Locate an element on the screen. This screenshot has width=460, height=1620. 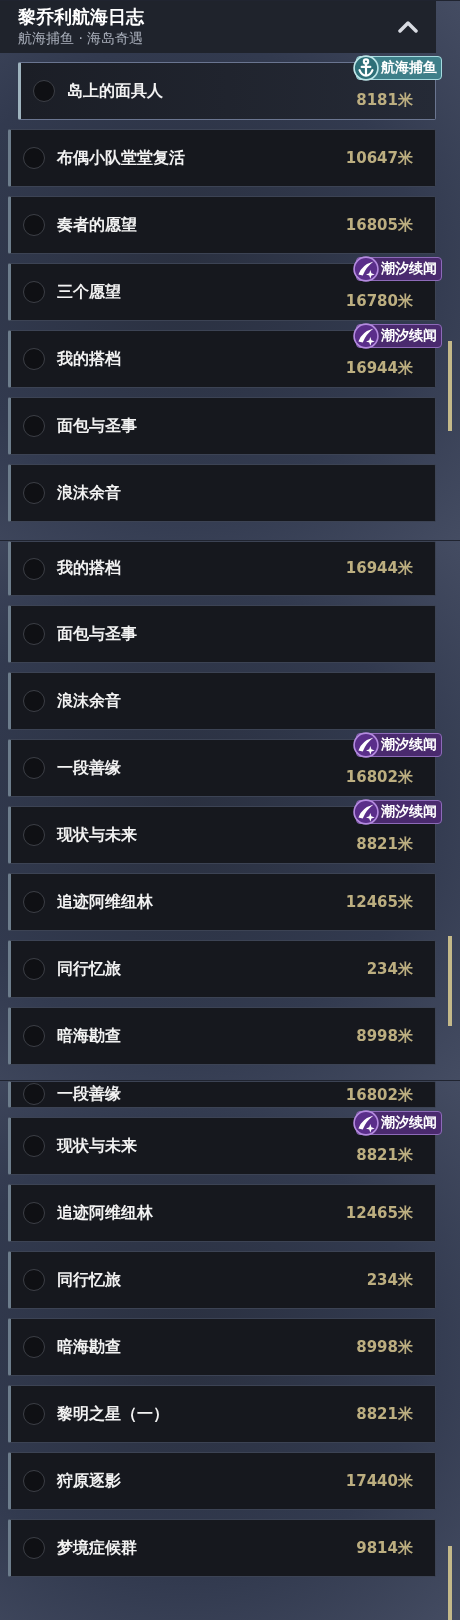
quest-name: 狩原逐影 is located at coordinates (89, 1481).